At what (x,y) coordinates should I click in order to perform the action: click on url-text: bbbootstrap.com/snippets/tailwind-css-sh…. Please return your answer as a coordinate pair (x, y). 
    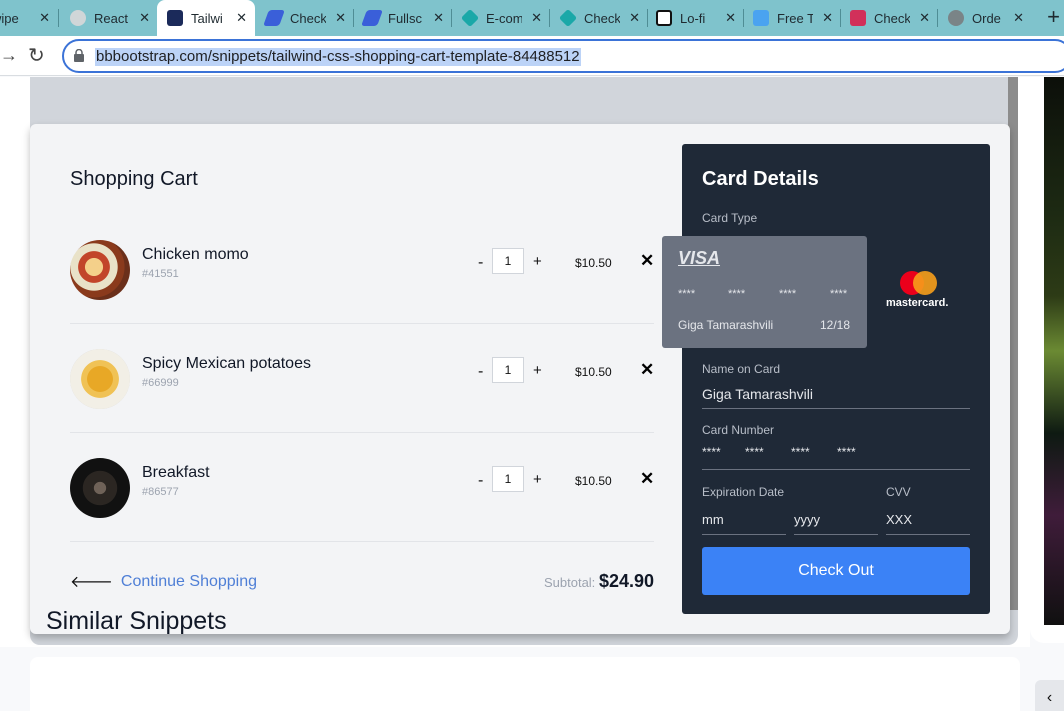
    Looking at the image, I should click on (338, 57).